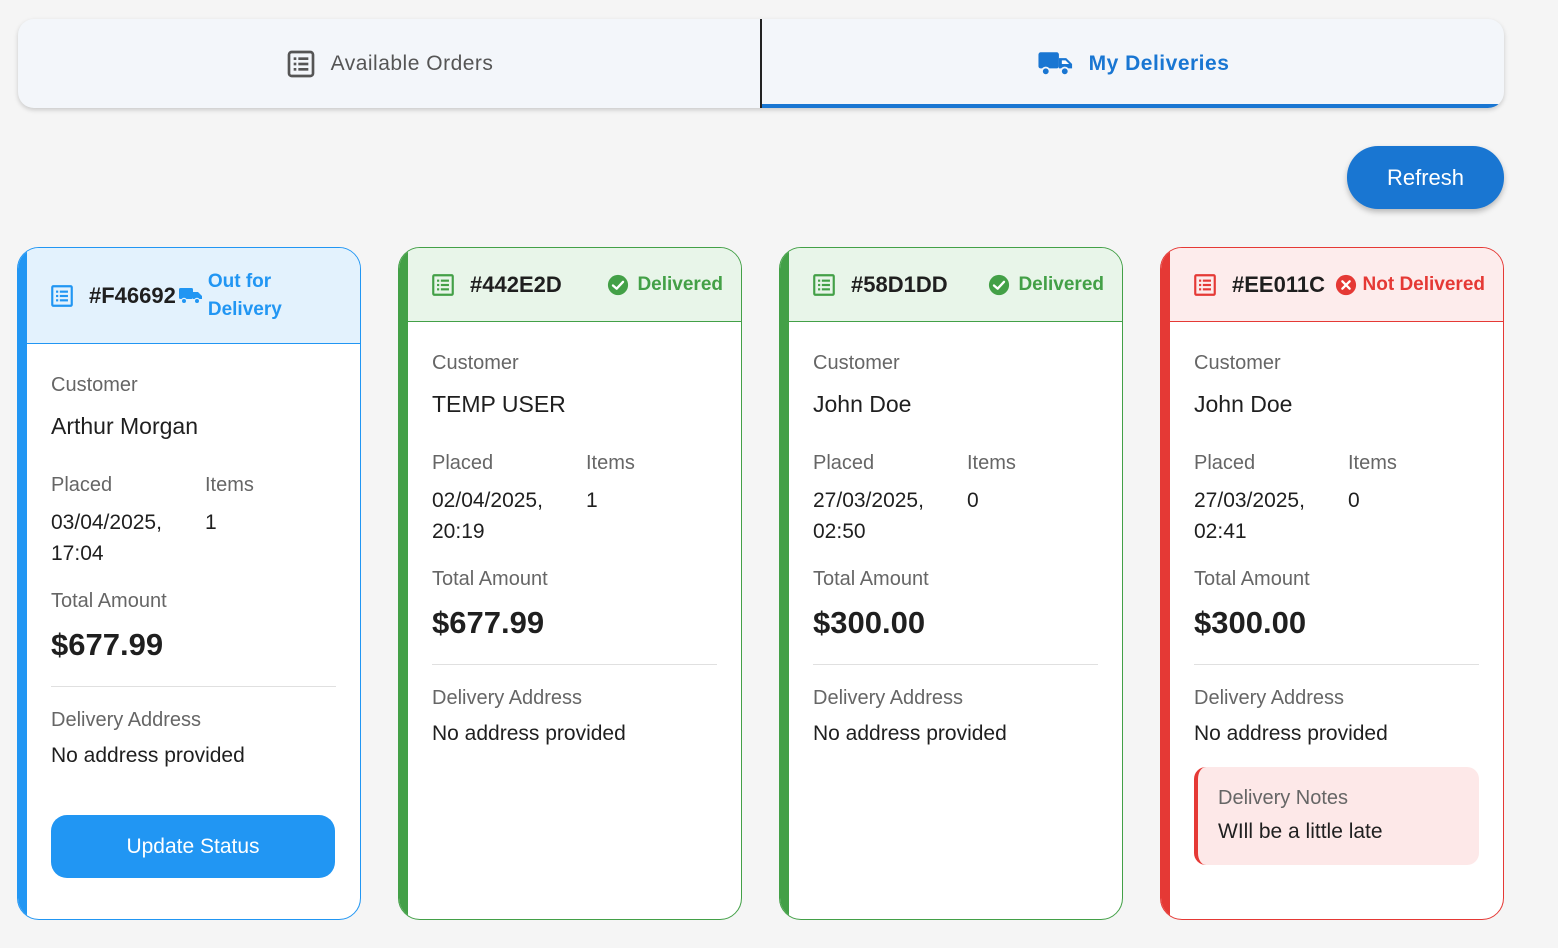 Image resolution: width=1558 pixels, height=948 pixels. I want to click on list-icon, so click(300, 63).